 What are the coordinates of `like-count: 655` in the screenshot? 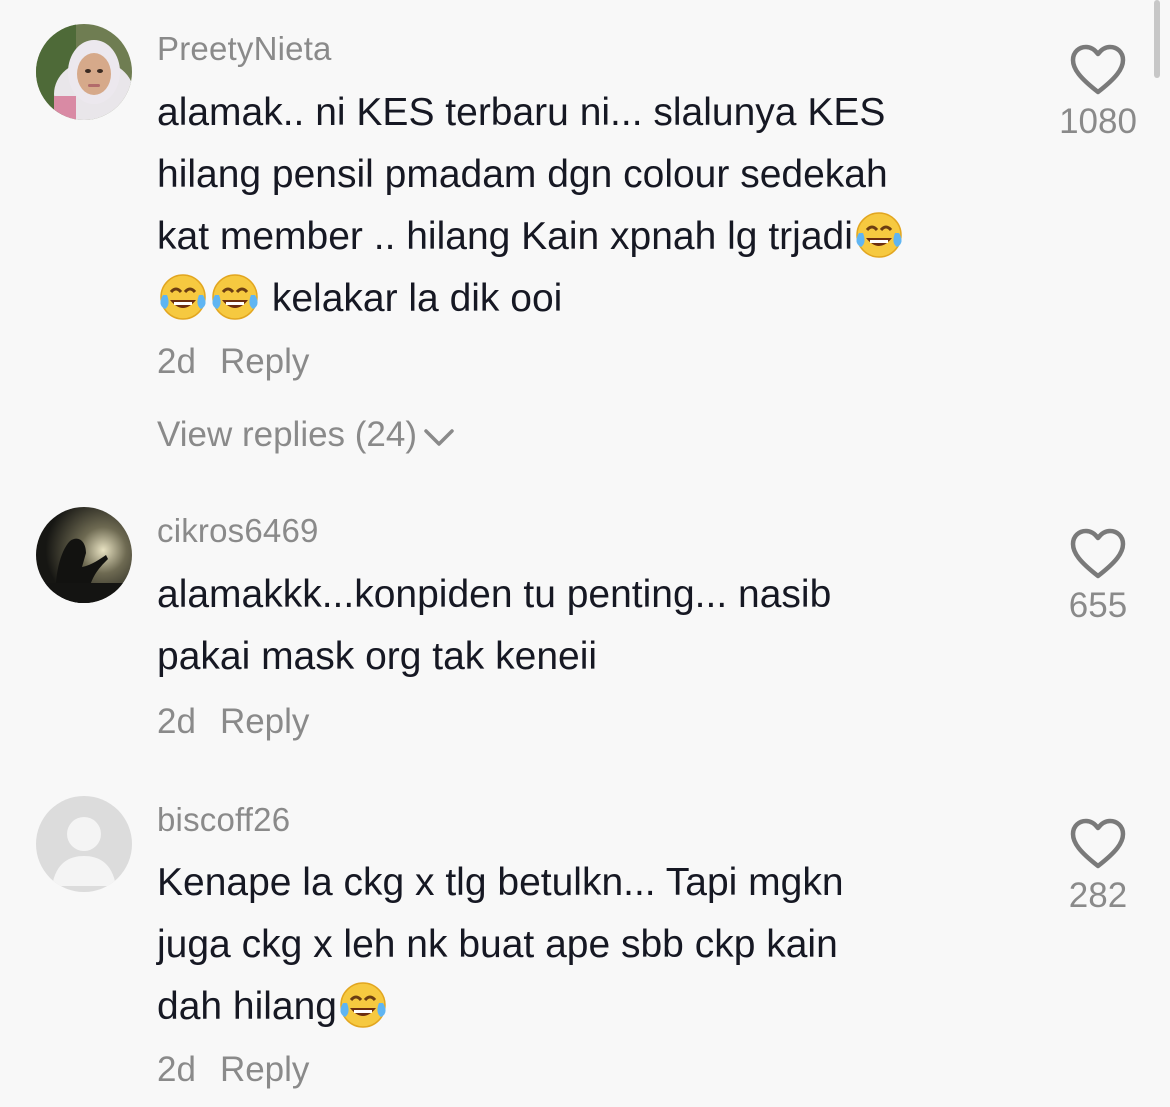 It's located at (1098, 605).